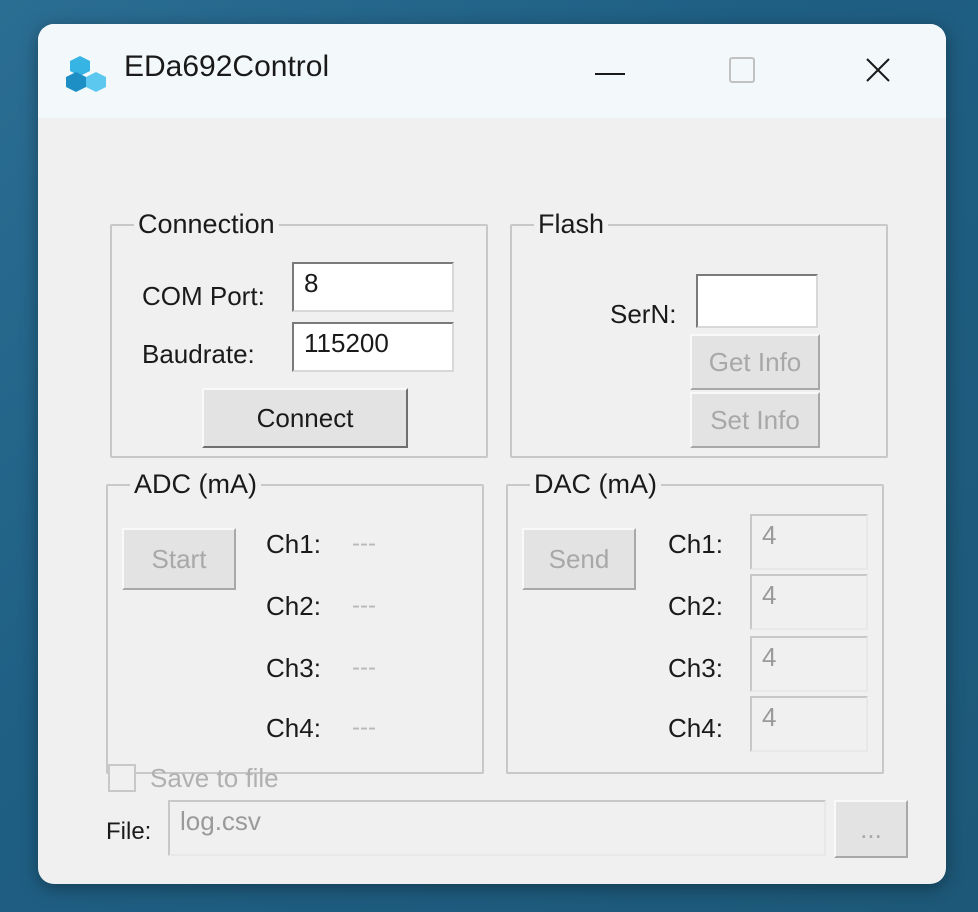  Describe the element at coordinates (364, 667) in the screenshot. I see `adc-ch3-value: ---` at that location.